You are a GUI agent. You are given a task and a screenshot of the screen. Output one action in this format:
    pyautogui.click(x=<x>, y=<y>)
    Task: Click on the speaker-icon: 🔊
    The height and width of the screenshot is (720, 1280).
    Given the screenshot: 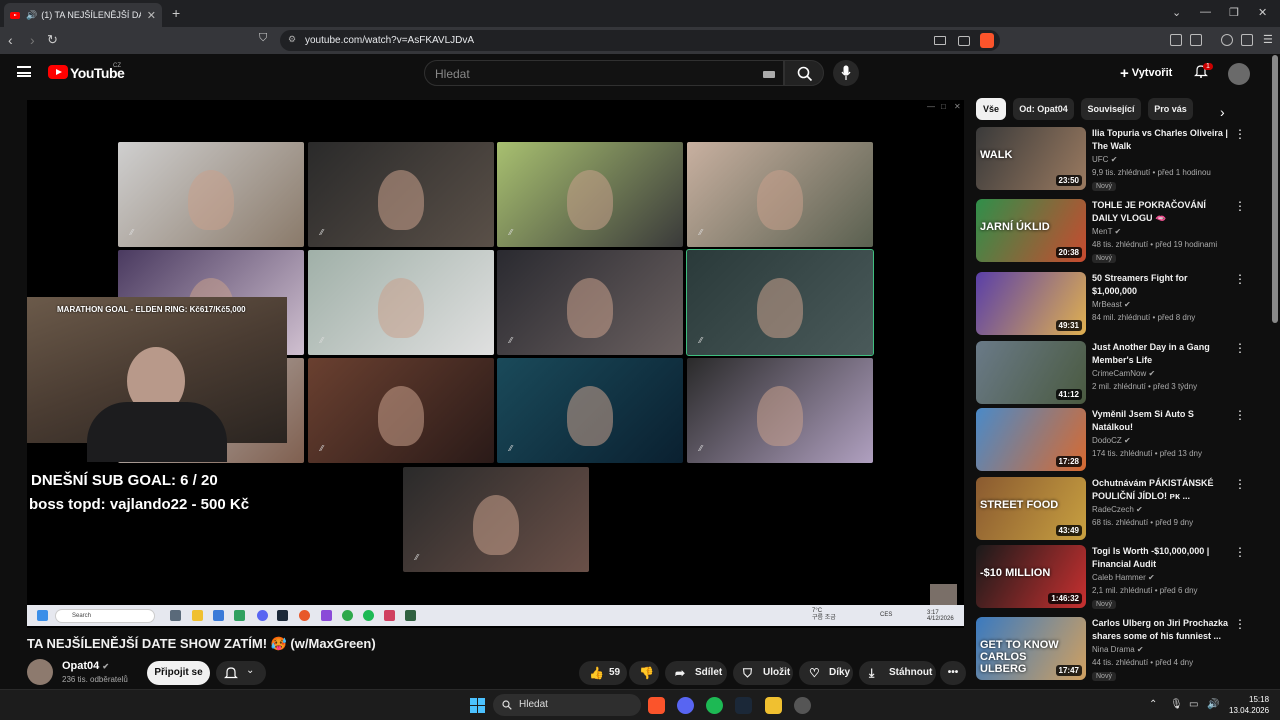 What is the action you would take?
    pyautogui.click(x=31, y=15)
    